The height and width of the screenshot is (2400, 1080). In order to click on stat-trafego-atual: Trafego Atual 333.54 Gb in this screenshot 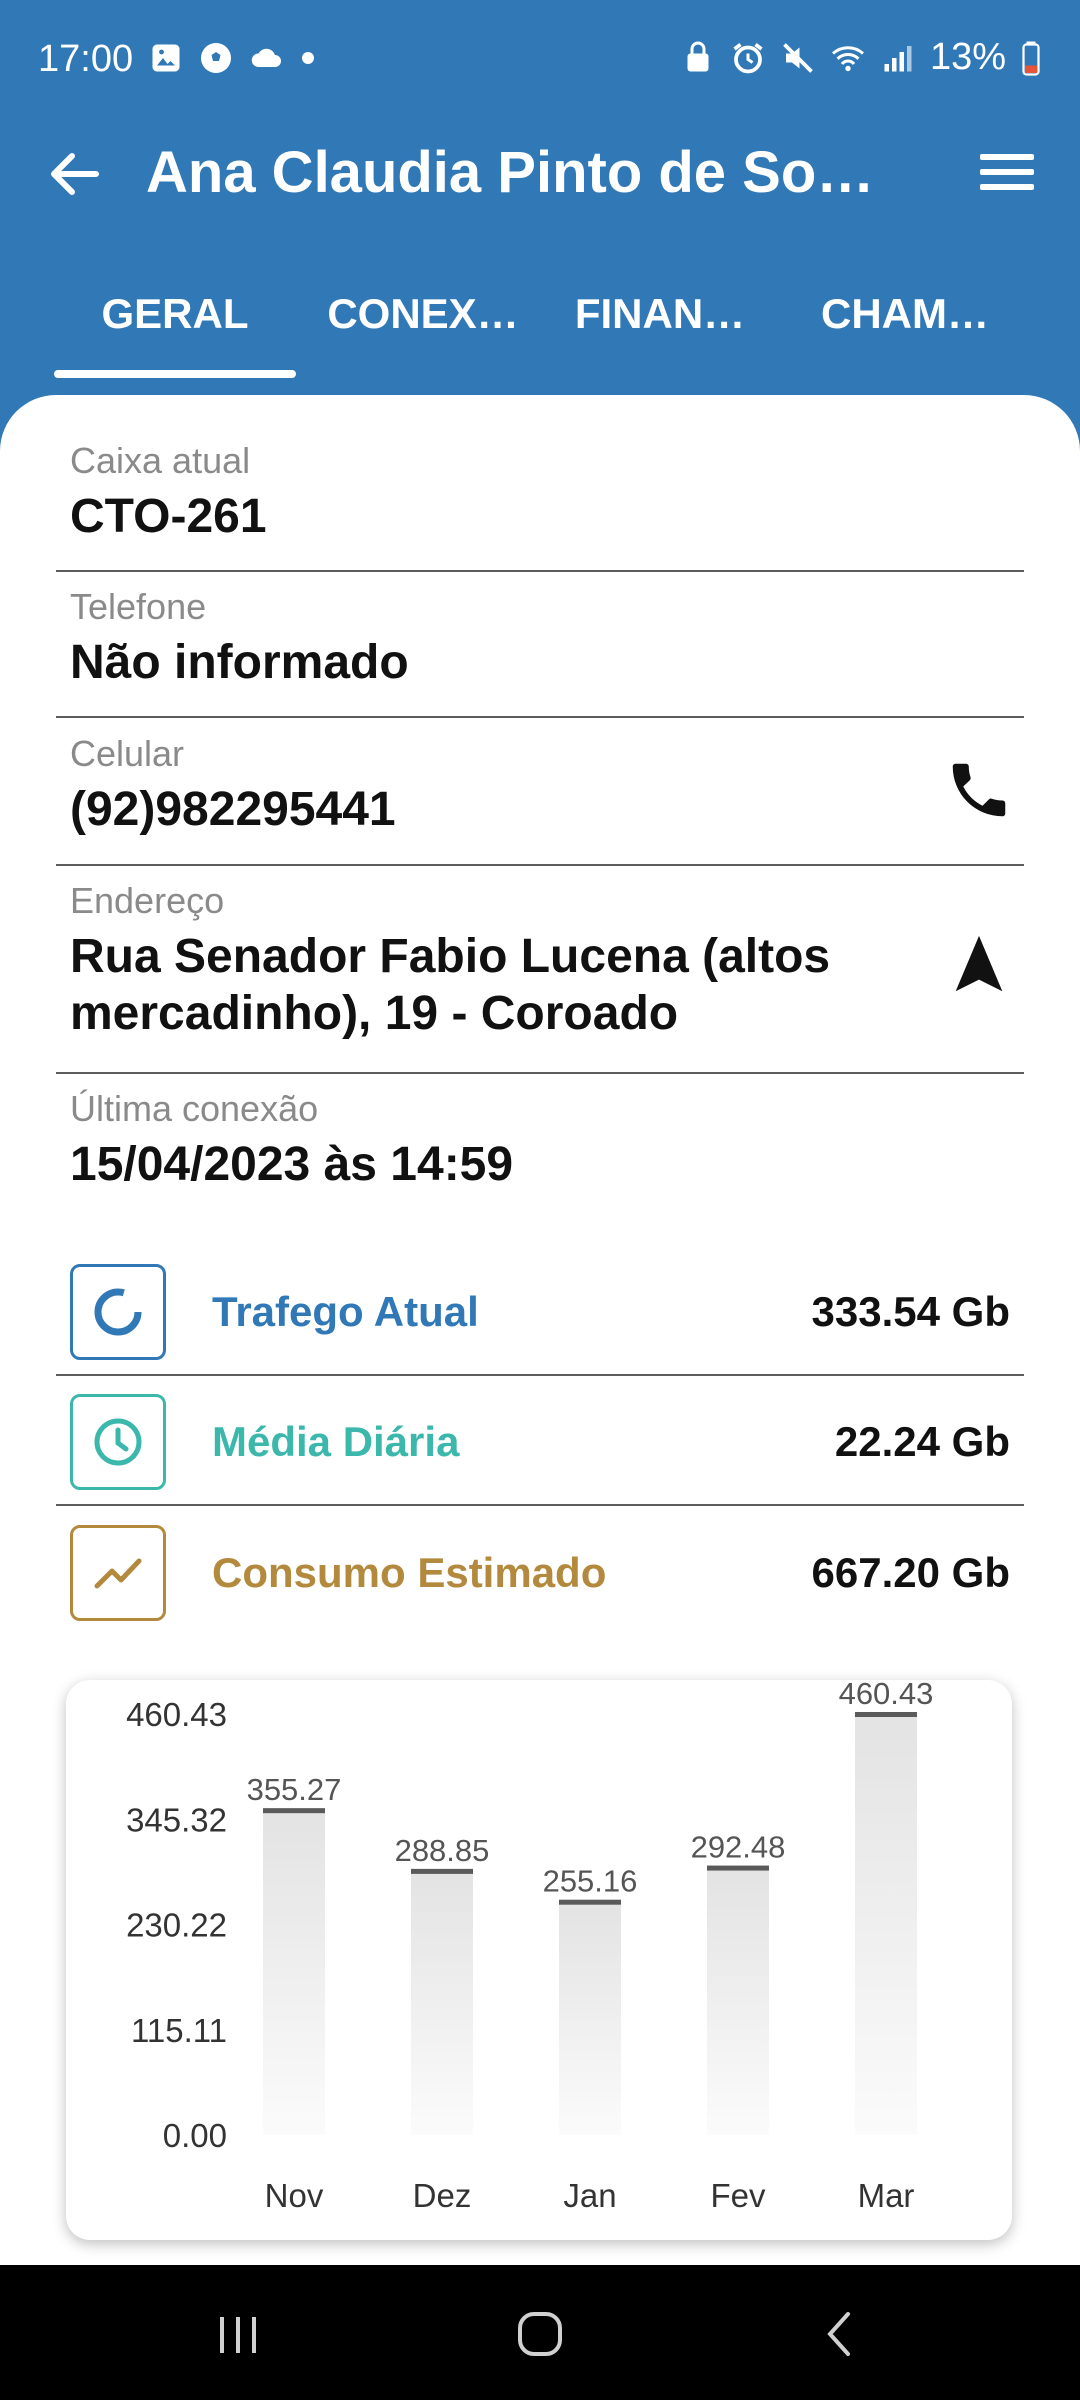, I will do `click(540, 1311)`.